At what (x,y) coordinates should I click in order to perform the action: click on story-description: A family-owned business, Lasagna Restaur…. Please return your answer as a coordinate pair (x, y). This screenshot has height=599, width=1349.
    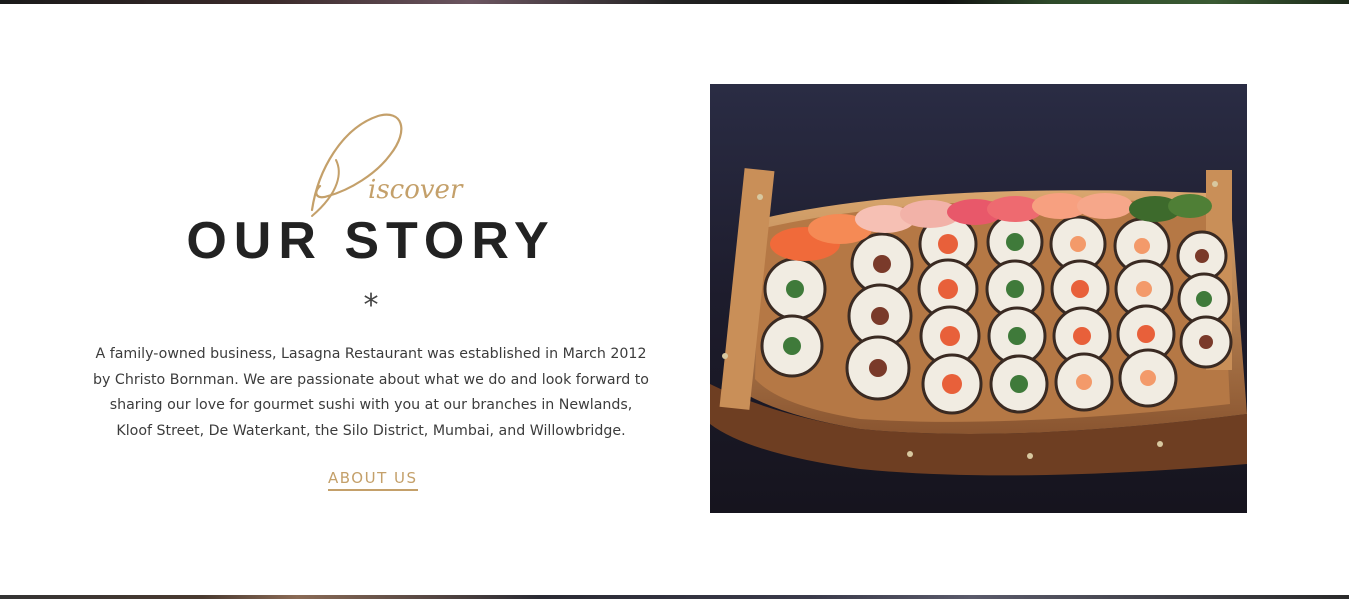
    Looking at the image, I should click on (371, 392).